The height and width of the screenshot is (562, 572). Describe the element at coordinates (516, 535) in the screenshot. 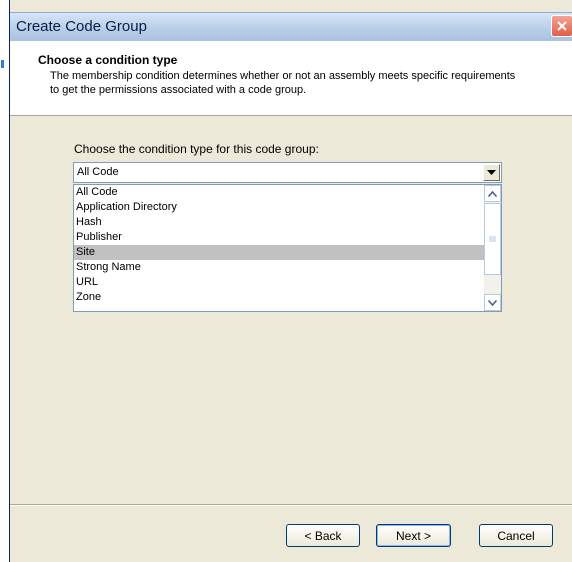

I see `cancel-button: Cancel` at that location.